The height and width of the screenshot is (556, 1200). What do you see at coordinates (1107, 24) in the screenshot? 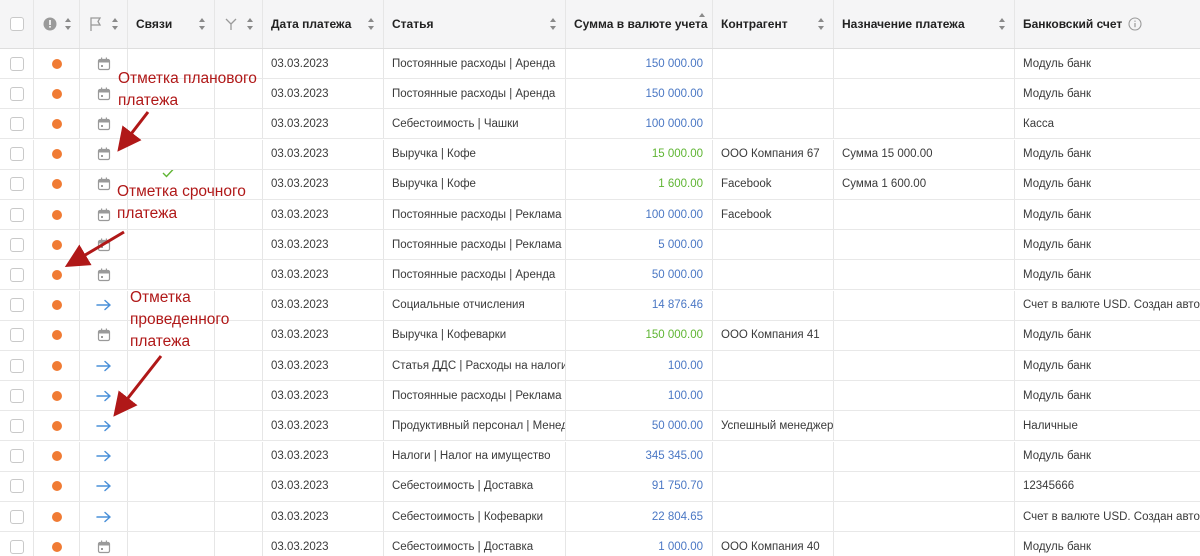
I see `bank-column-header: Банковский счет` at bounding box center [1107, 24].